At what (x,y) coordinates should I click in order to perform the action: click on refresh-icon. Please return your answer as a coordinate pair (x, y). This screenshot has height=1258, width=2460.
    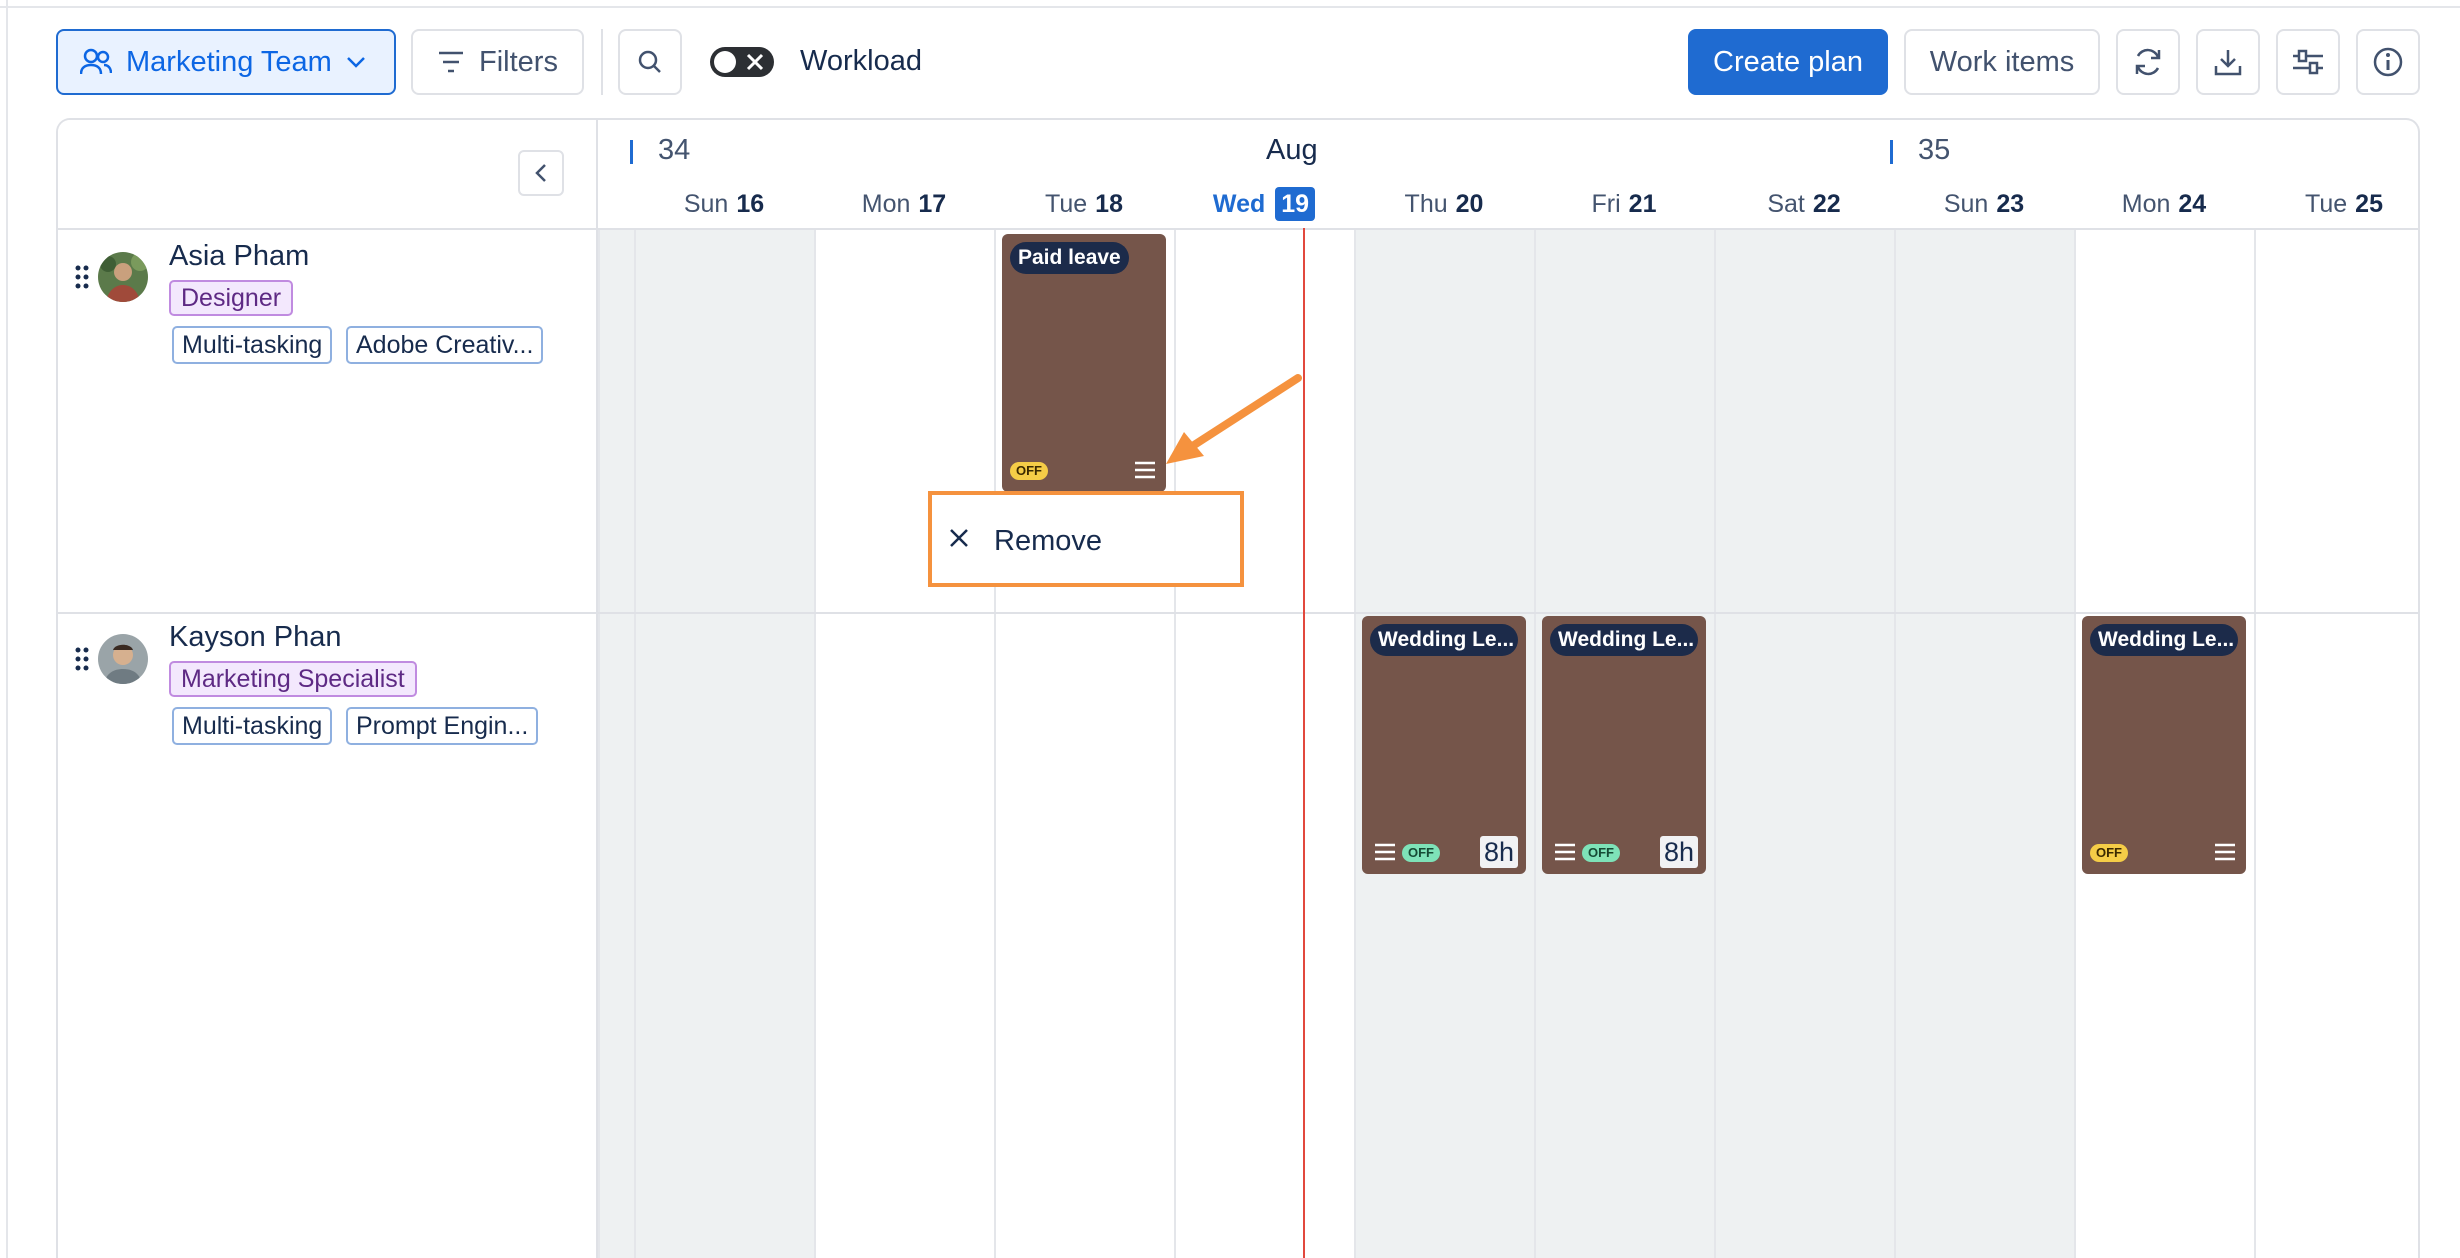
    Looking at the image, I should click on (2148, 62).